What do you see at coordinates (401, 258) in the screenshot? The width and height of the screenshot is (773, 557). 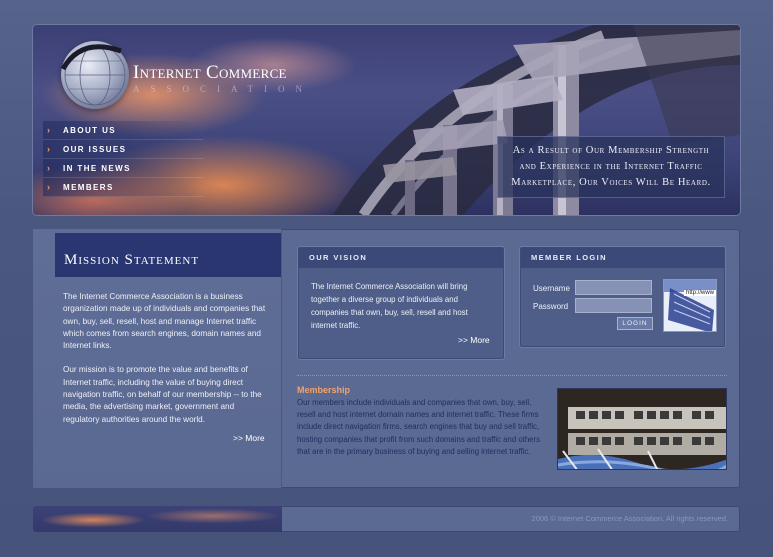 I see `vision-title: OUR VISION` at bounding box center [401, 258].